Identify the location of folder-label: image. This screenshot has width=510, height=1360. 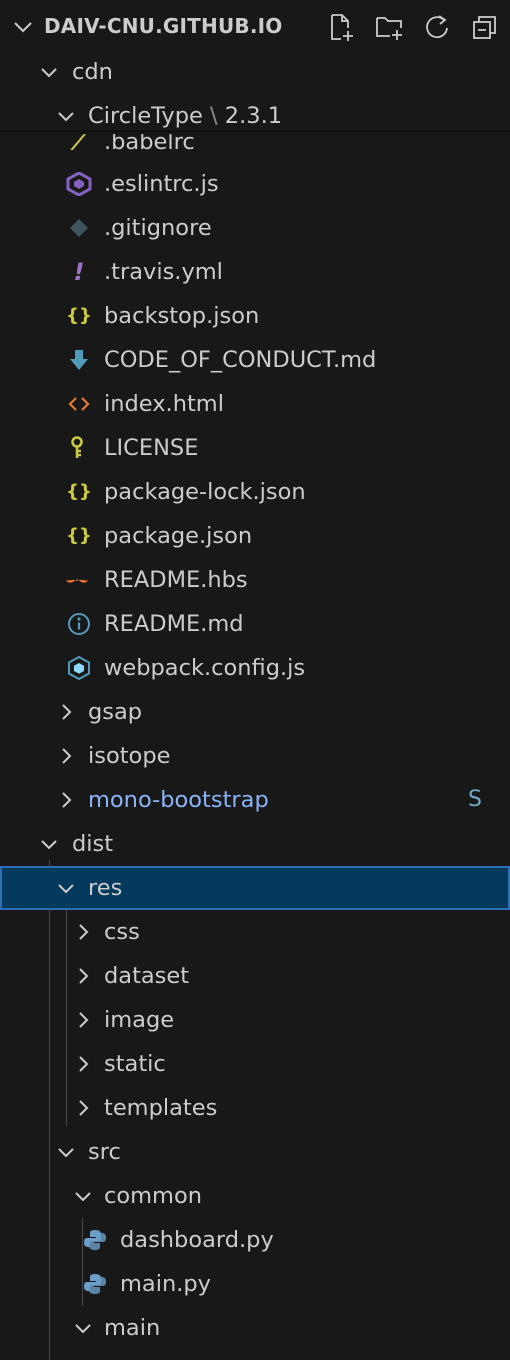
(139, 1020).